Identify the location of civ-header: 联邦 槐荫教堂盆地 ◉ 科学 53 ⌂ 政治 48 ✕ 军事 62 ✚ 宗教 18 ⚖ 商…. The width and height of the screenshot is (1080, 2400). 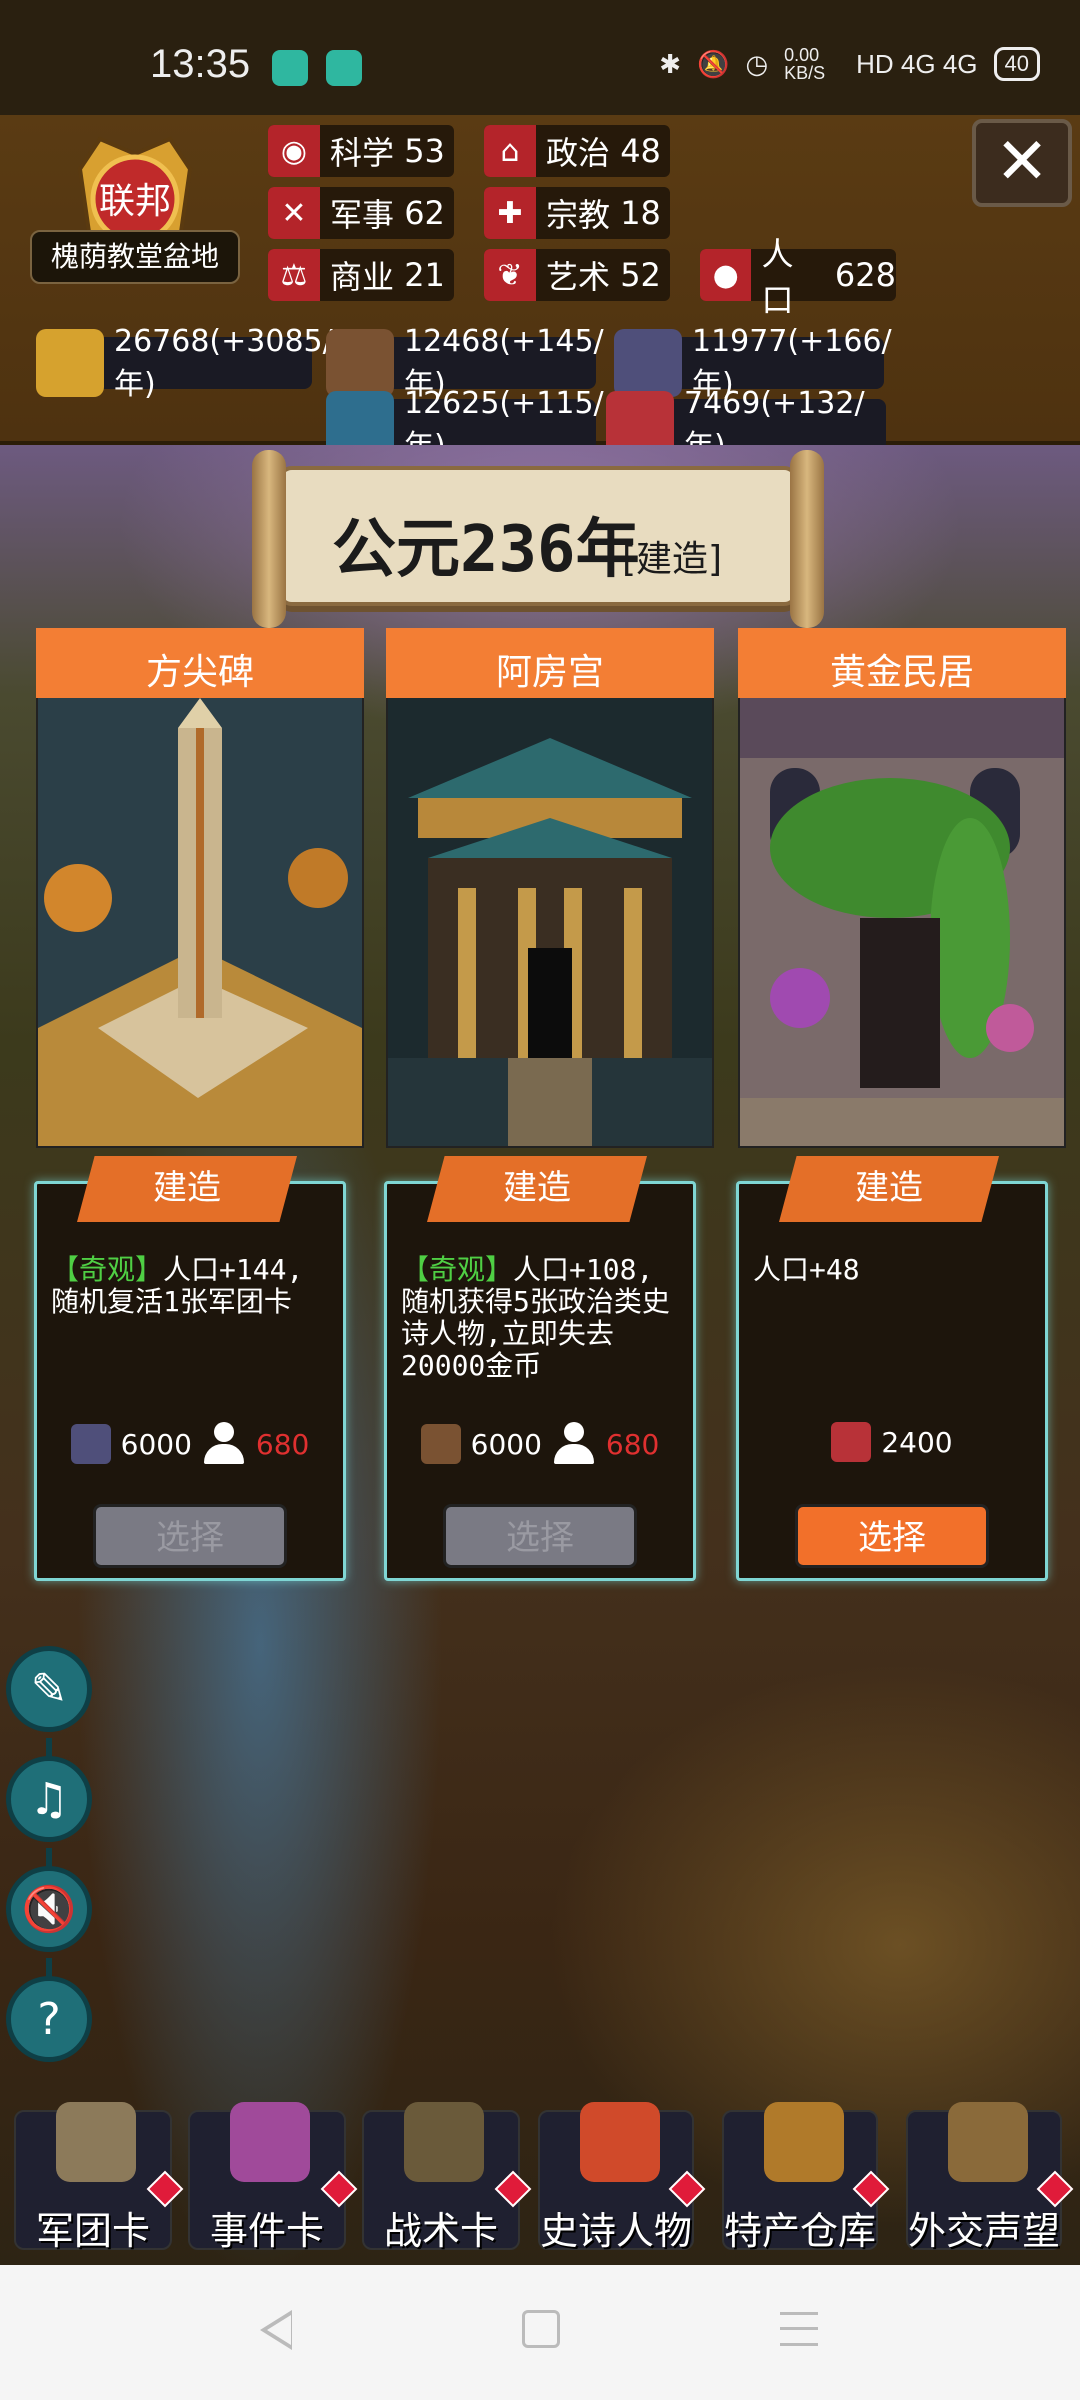
(540, 289).